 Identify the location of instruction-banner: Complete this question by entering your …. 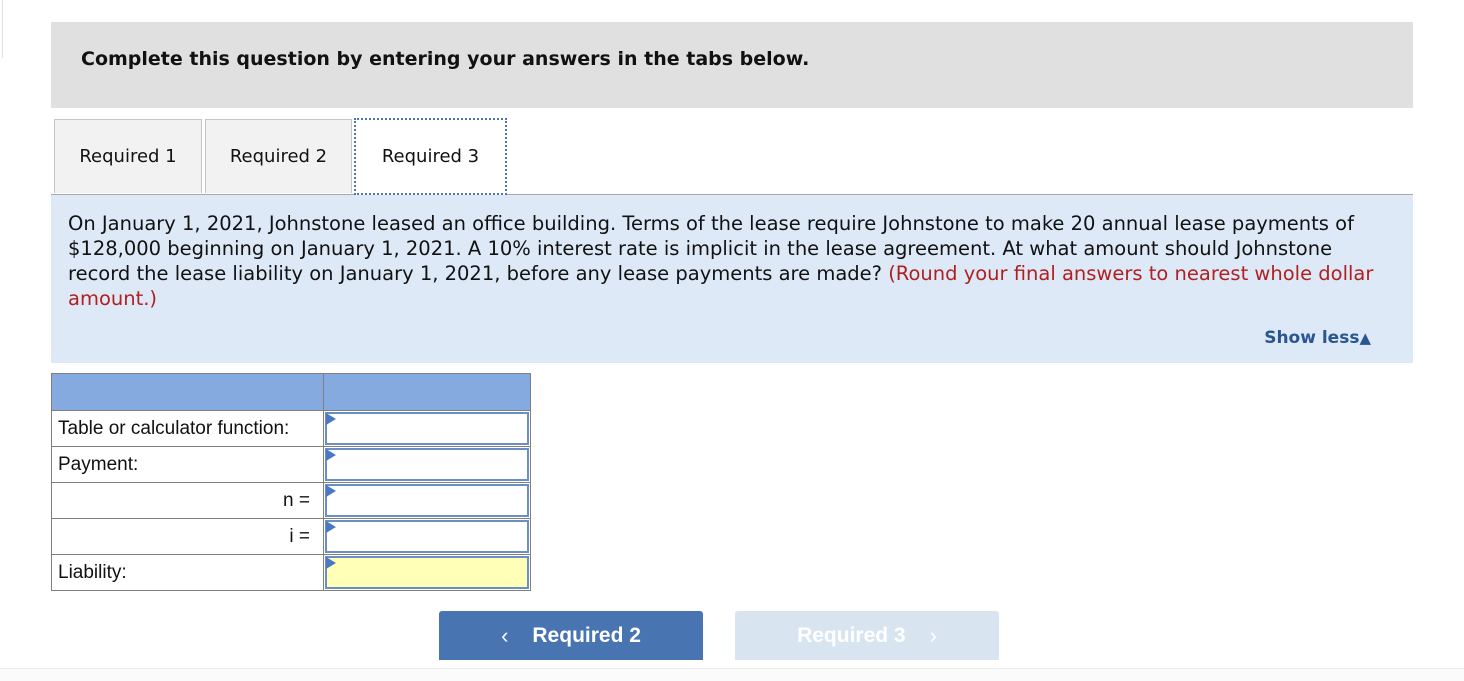
(732, 65).